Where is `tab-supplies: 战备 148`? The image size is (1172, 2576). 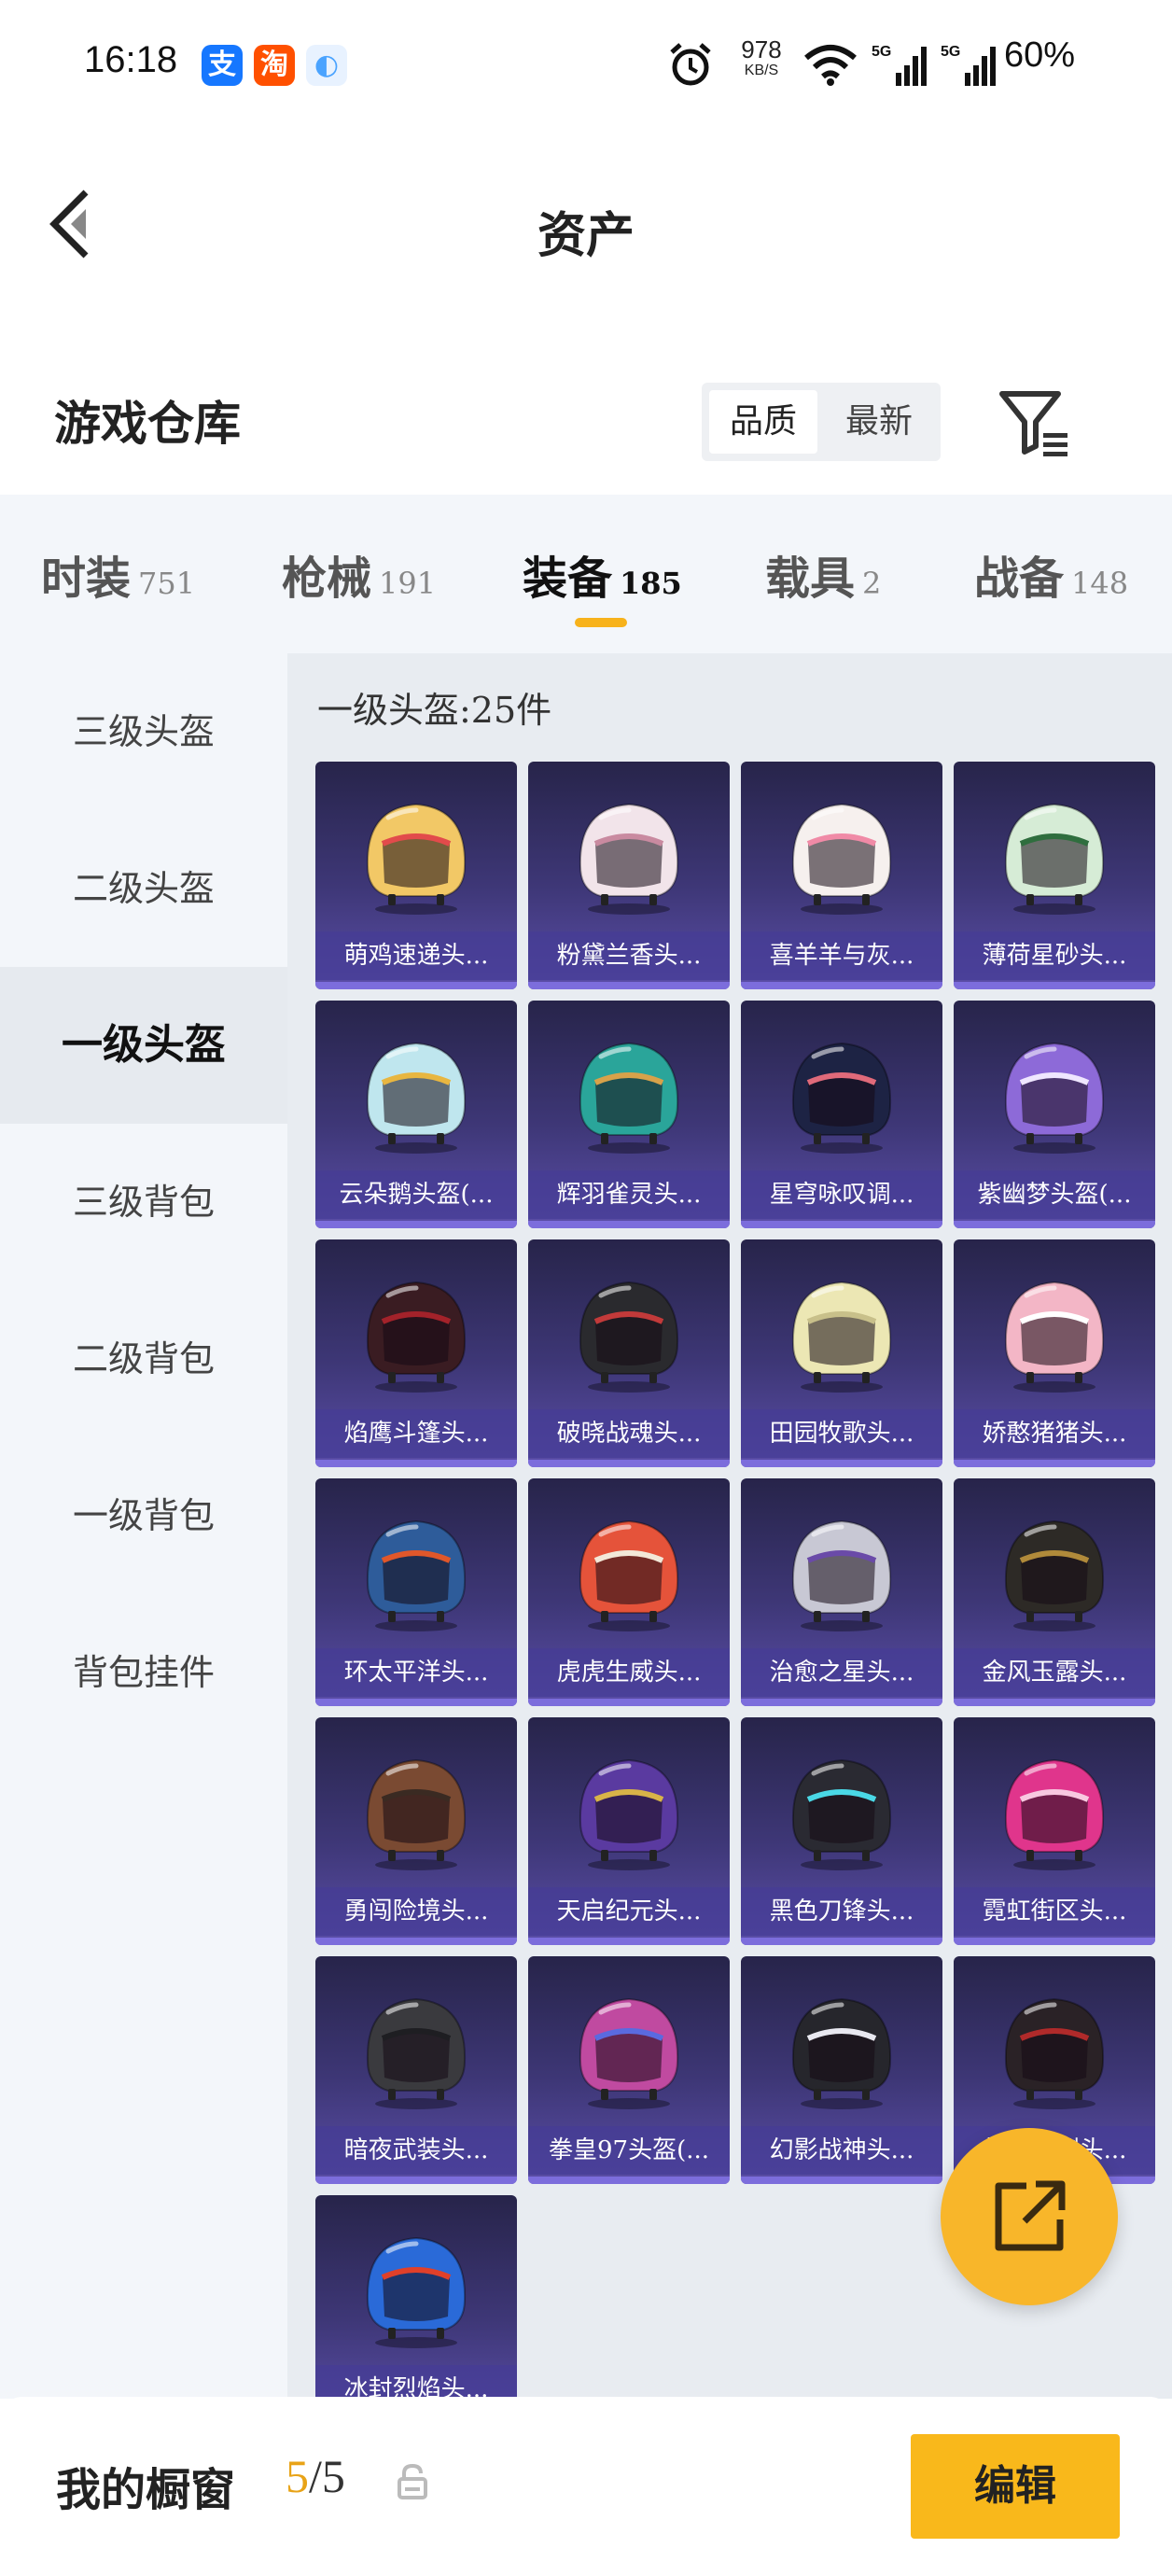
tab-supplies: 战备 148 is located at coordinates (1051, 578).